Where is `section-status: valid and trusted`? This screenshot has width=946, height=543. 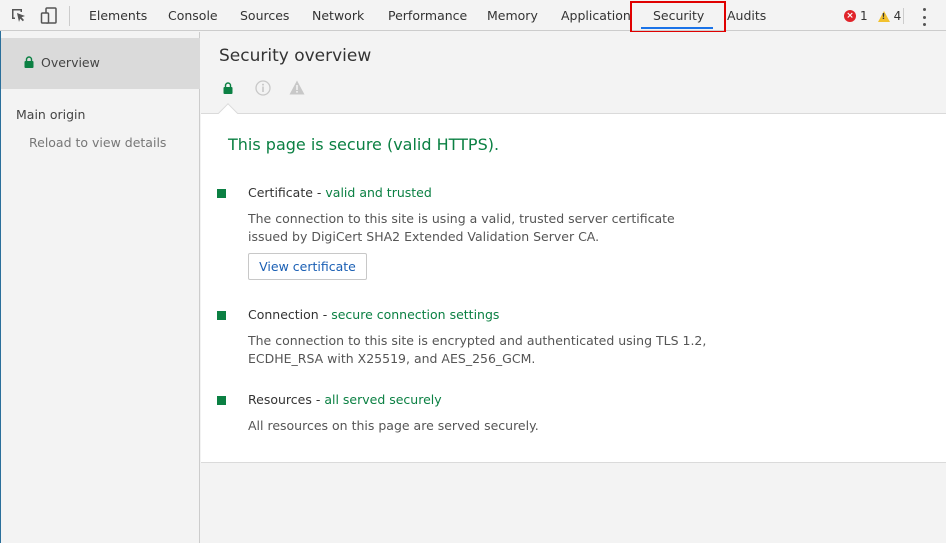 section-status: valid and trusted is located at coordinates (378, 192).